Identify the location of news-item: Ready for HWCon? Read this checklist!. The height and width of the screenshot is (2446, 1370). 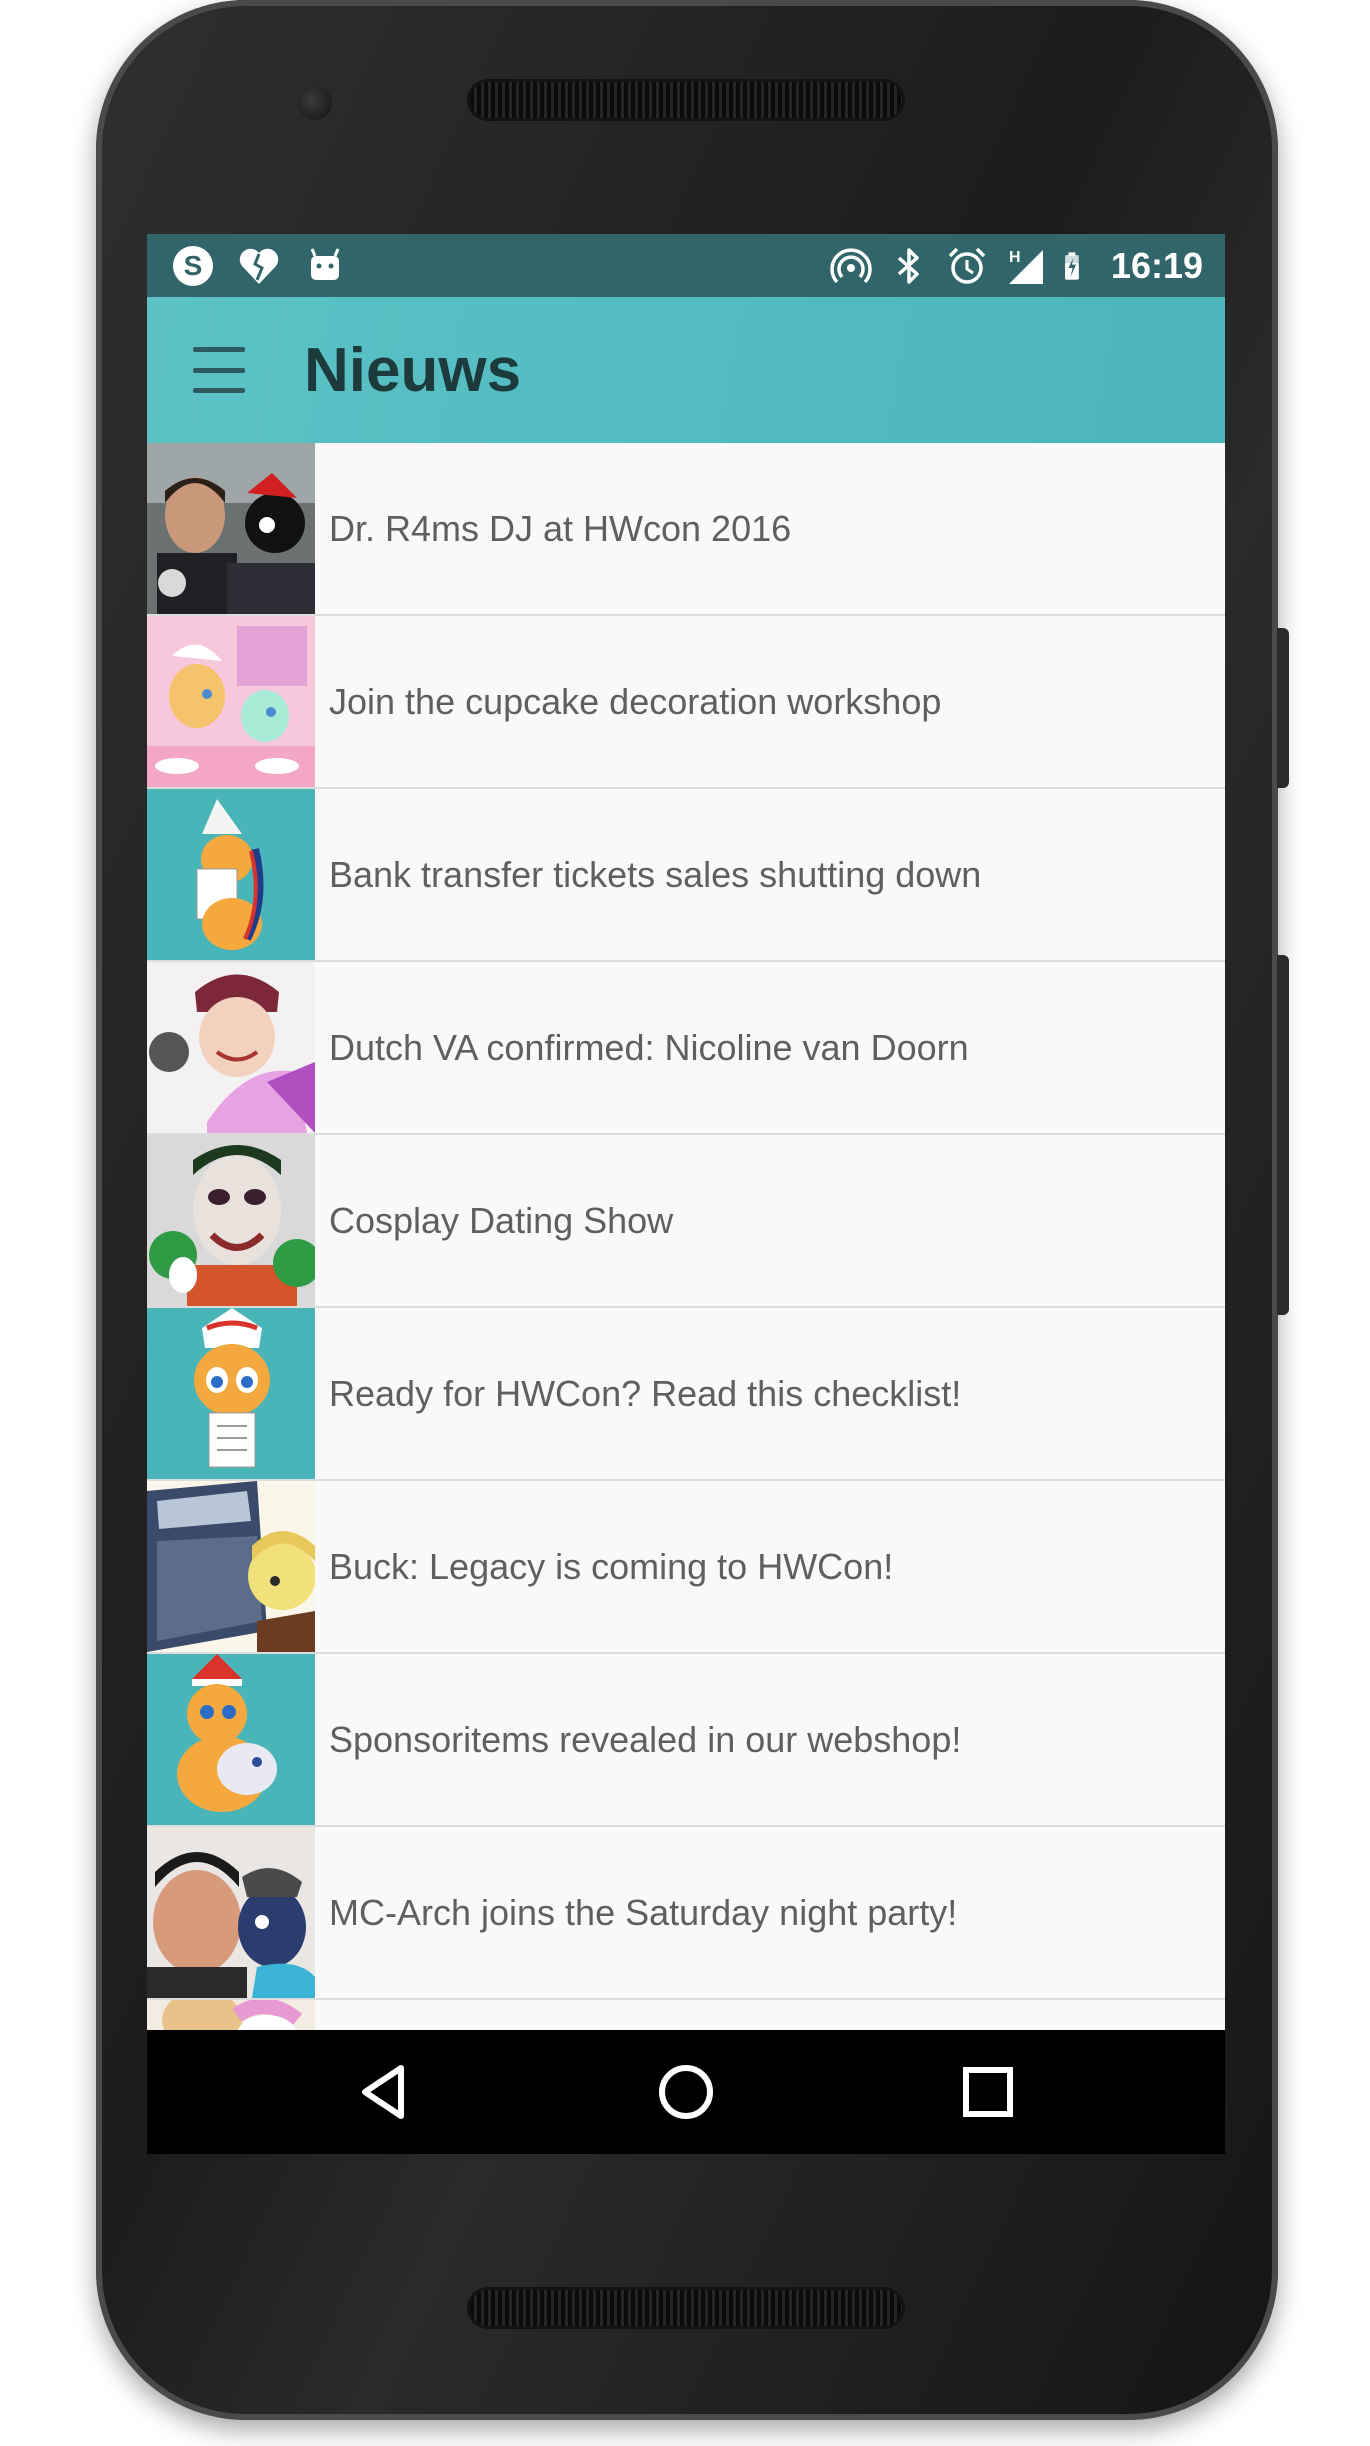
(686, 1394).